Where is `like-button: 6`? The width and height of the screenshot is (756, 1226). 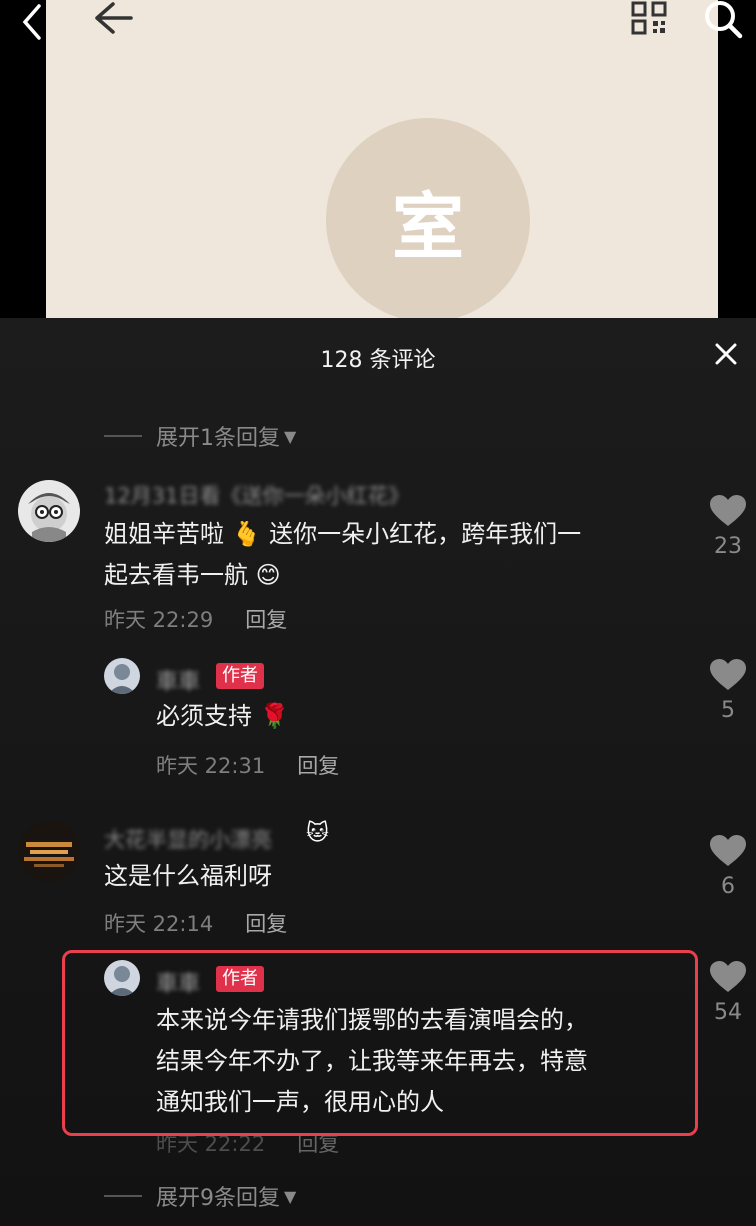 like-button: 6 is located at coordinates (728, 866).